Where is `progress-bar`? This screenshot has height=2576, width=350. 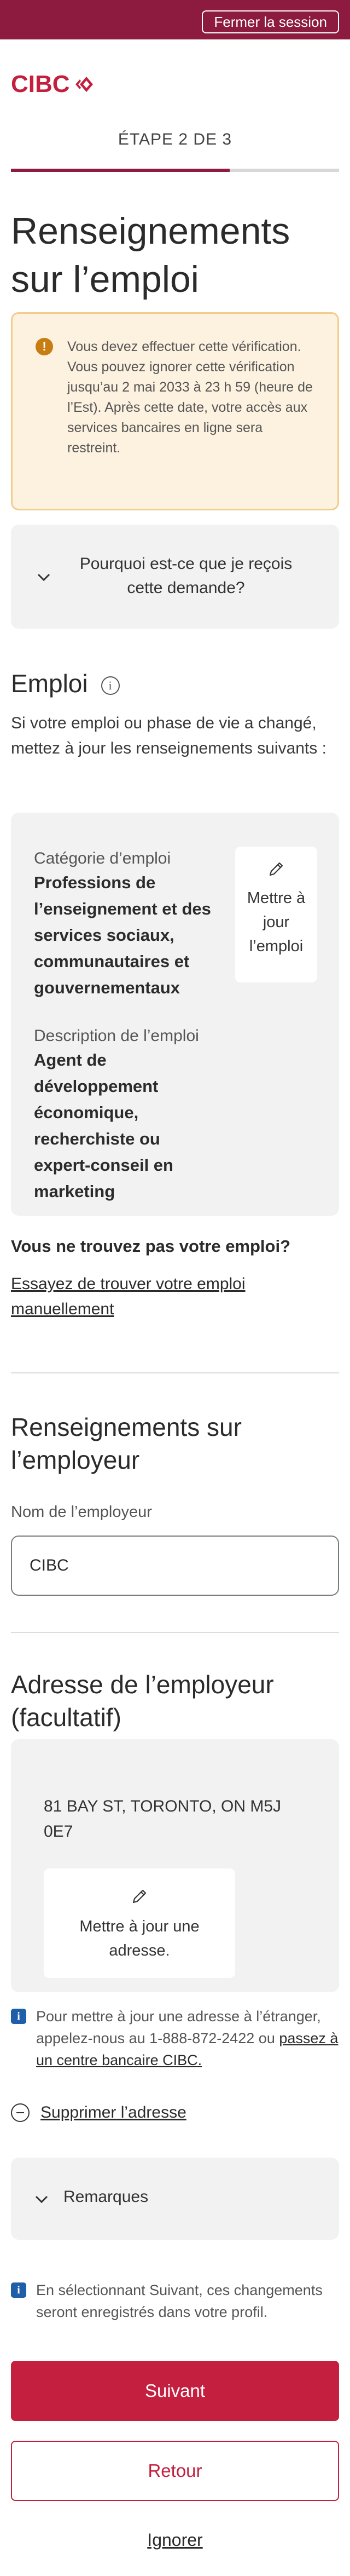
progress-bar is located at coordinates (175, 170).